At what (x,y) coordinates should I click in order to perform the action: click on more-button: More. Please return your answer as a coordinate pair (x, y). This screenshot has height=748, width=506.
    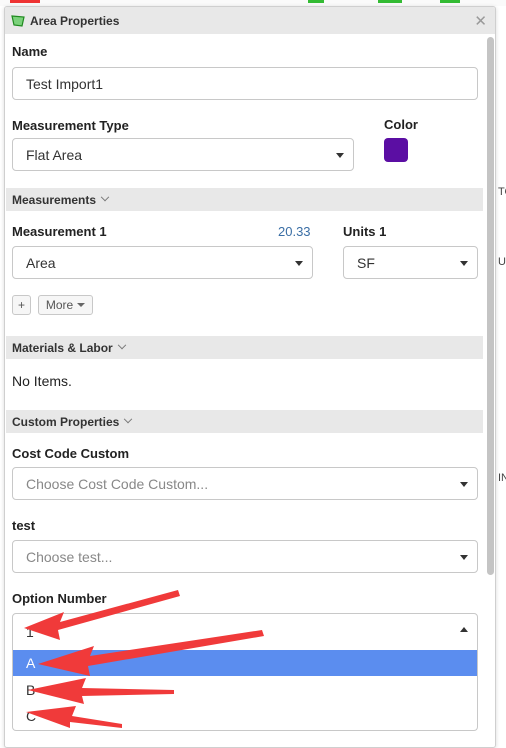
    Looking at the image, I should click on (65, 305).